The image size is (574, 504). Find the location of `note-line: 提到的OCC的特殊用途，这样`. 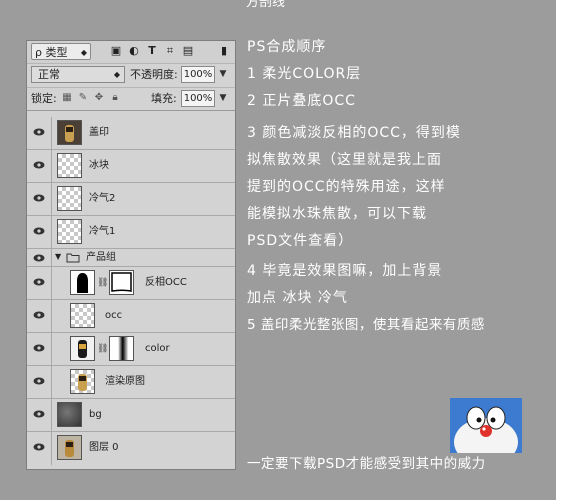

note-line: 提到的OCC的特殊用途，这样 is located at coordinates (346, 187).